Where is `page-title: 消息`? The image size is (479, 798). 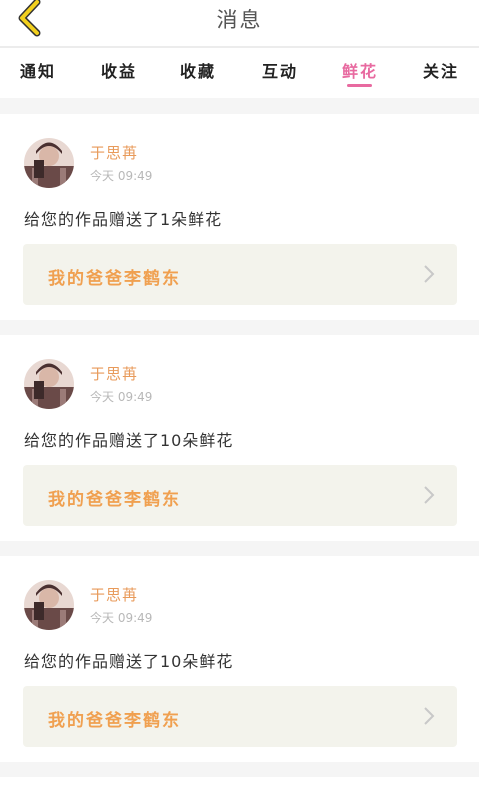
page-title: 消息 is located at coordinates (239, 20).